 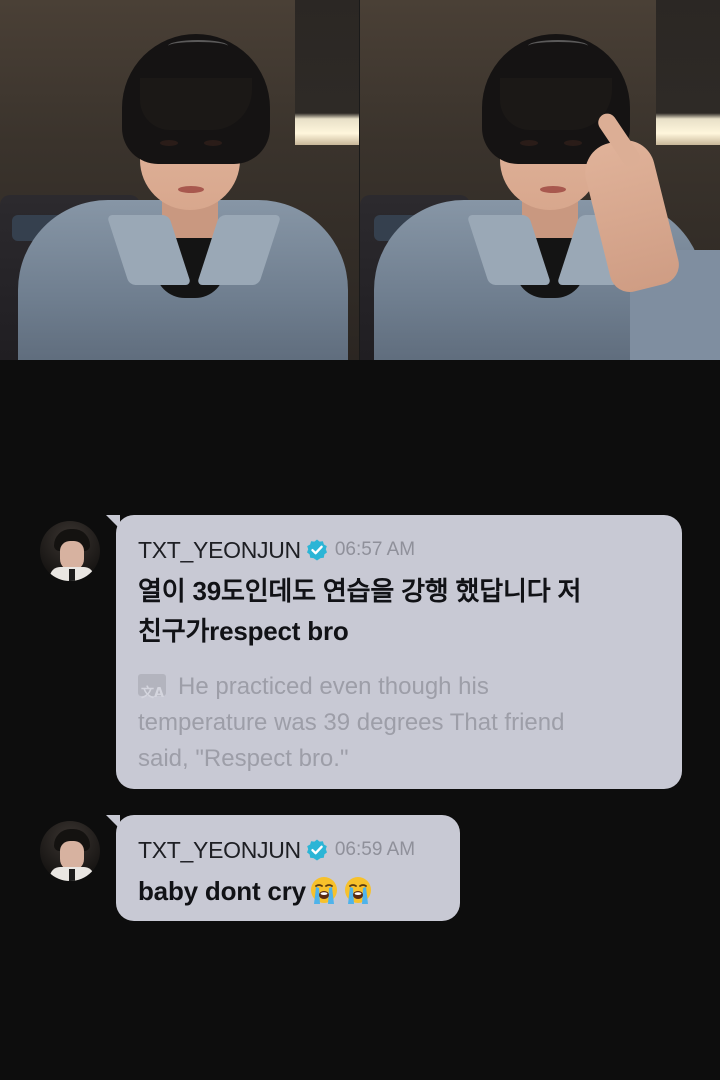 I want to click on timestamp: 06:57 AM, so click(x=375, y=549).